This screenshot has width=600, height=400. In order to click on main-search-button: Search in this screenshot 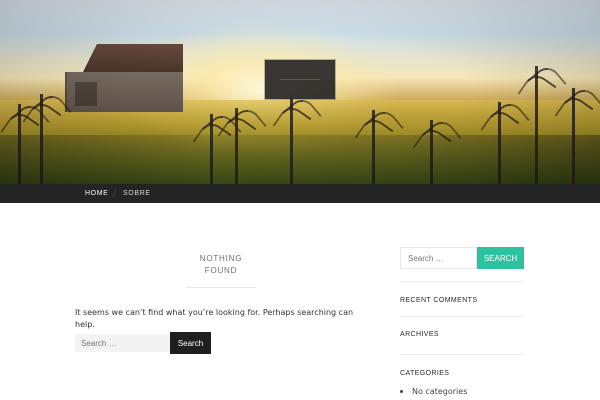, I will do `click(190, 343)`.